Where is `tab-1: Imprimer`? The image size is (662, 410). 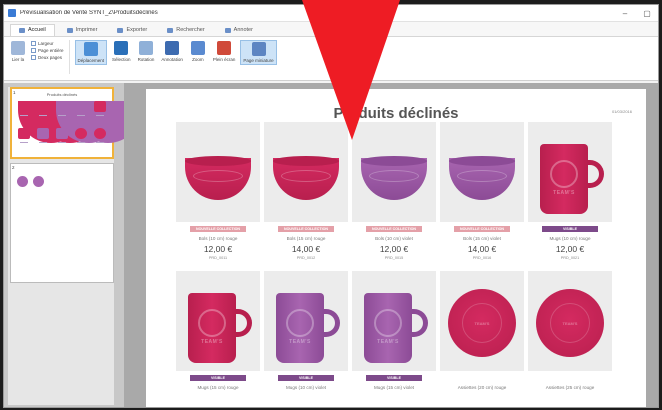
tab-1: Imprimer is located at coordinates (82, 30).